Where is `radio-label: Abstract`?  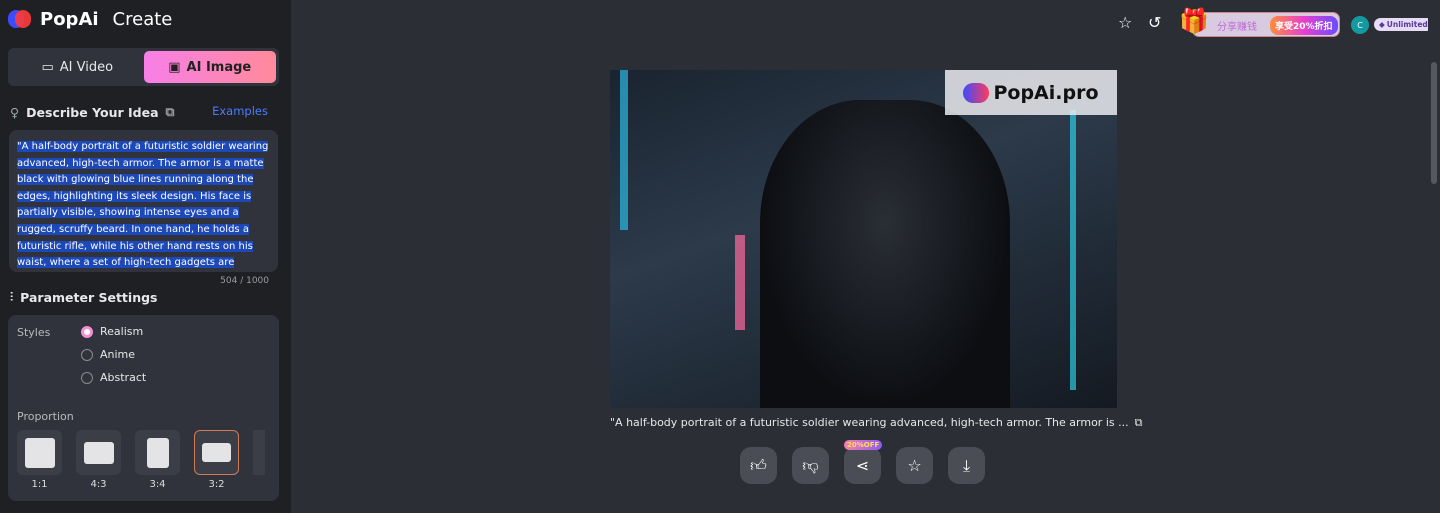 radio-label: Abstract is located at coordinates (123, 377).